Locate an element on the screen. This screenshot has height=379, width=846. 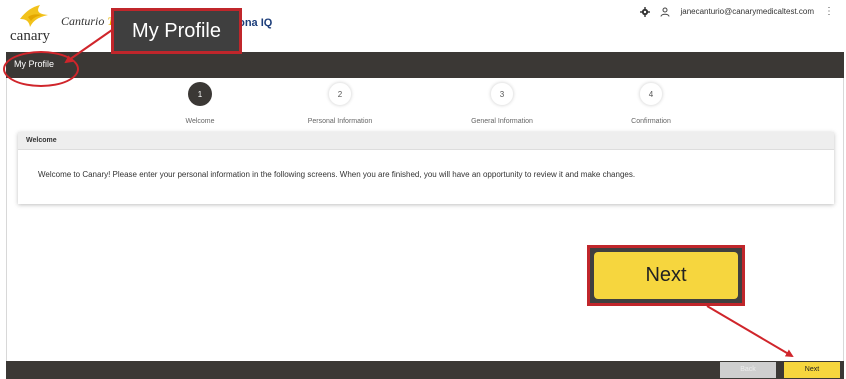
canary-logo: canary is located at coordinates (33, 25).